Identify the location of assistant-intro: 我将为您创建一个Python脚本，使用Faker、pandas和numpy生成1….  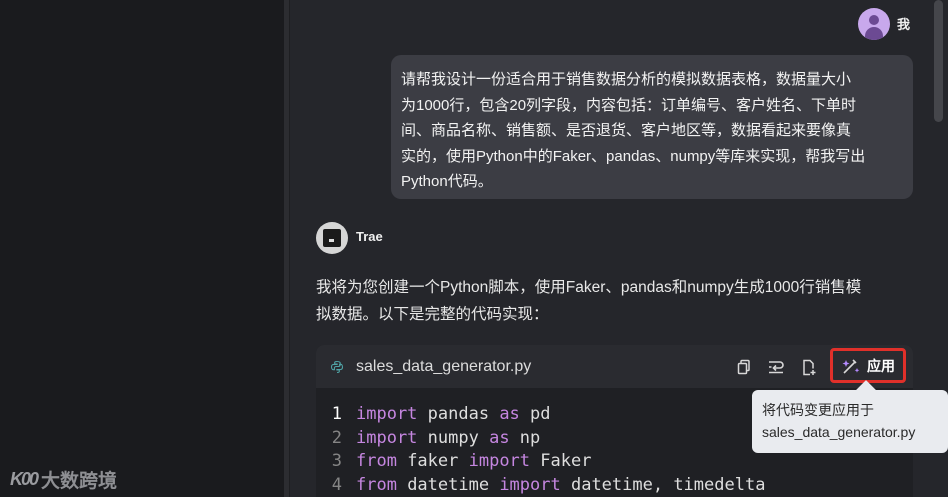
(616, 301).